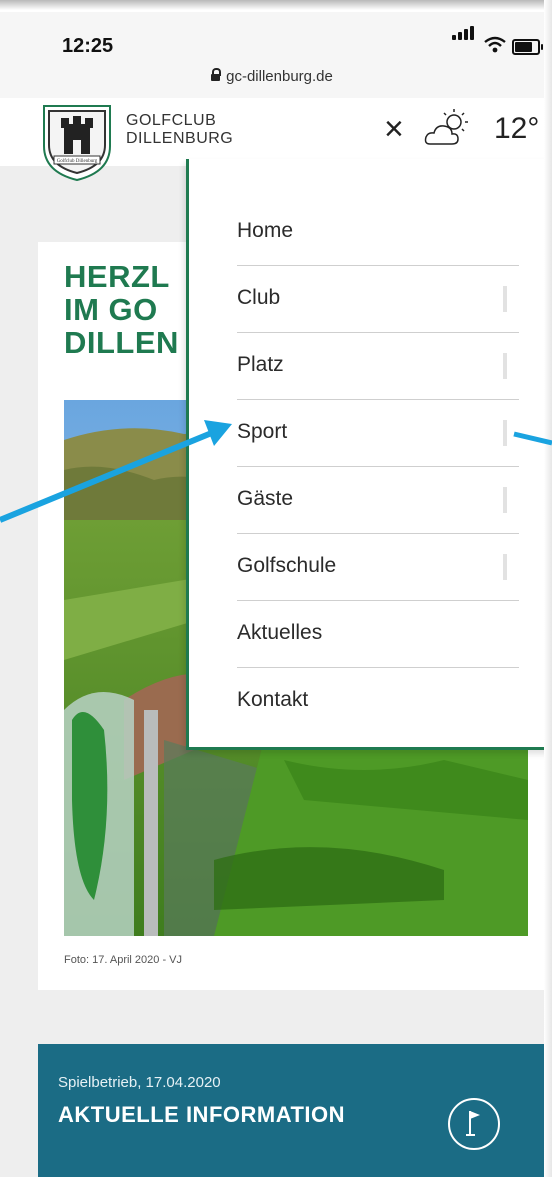 This screenshot has width=552, height=1177. I want to click on annotation-arrow-left, so click(108, 476).